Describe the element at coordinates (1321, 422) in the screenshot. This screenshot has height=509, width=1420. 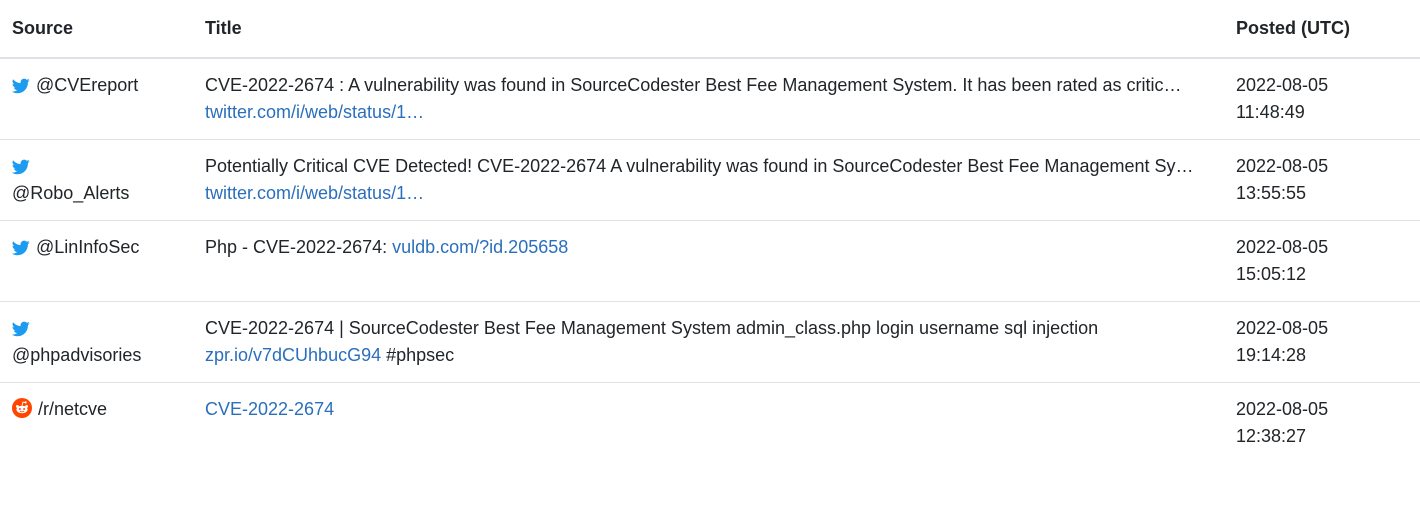
I see `posted-cell: 2022-08-05 12:38:27` at that location.